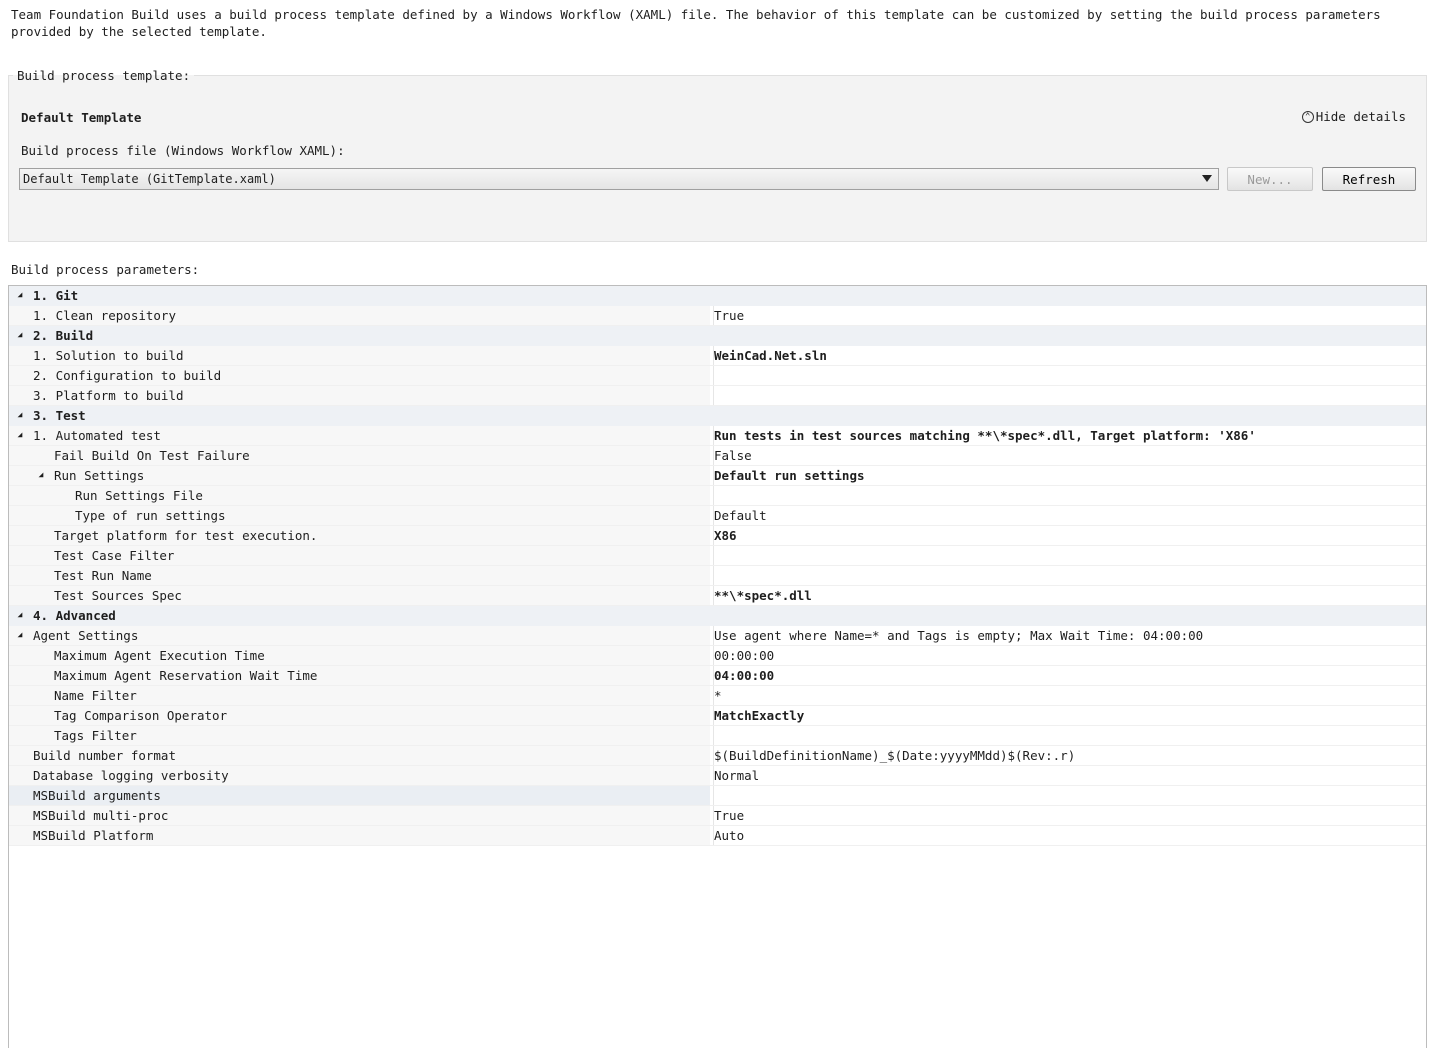 This screenshot has height=1048, width=1429. Describe the element at coordinates (717, 496) in the screenshot. I see `property-row: Run Settings File` at that location.